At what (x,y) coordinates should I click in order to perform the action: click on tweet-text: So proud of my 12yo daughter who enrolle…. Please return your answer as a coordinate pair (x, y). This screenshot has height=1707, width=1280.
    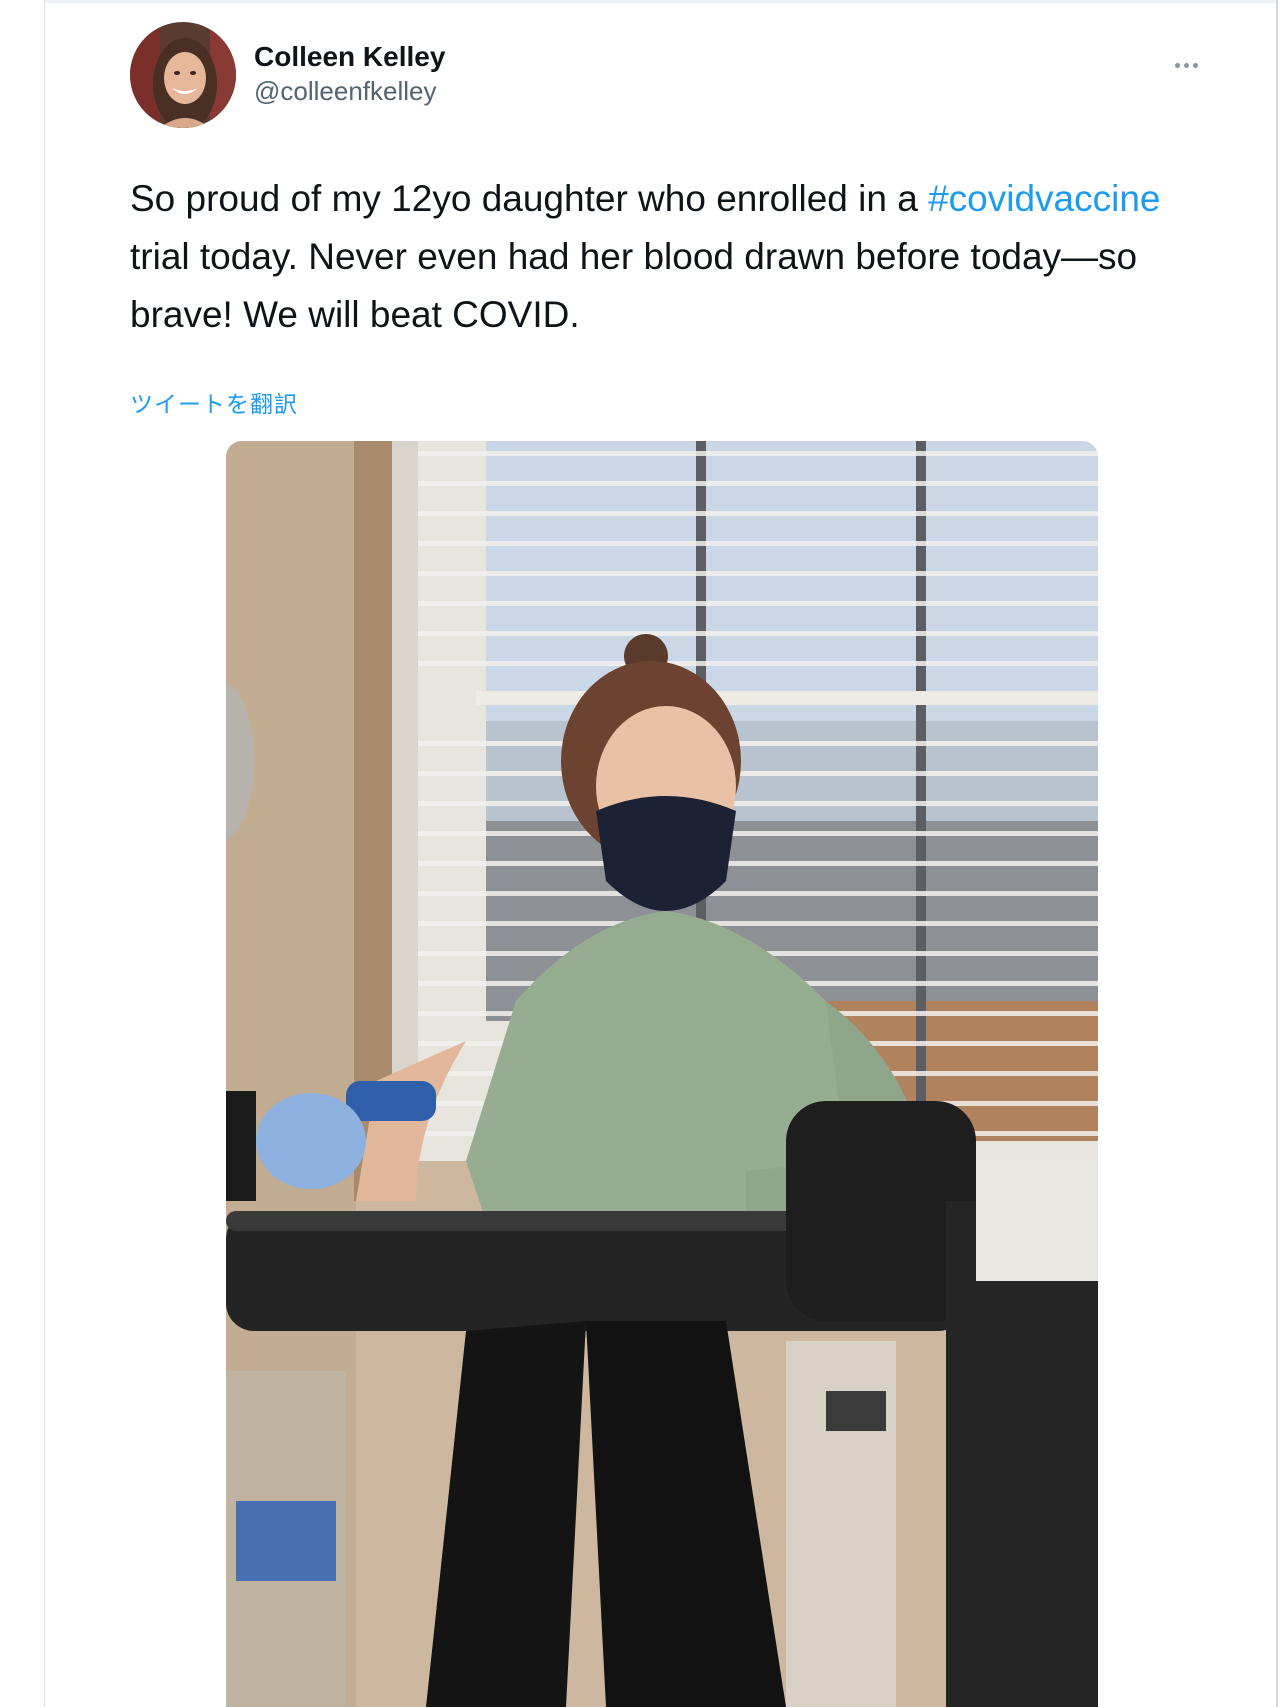
    Looking at the image, I should click on (655, 257).